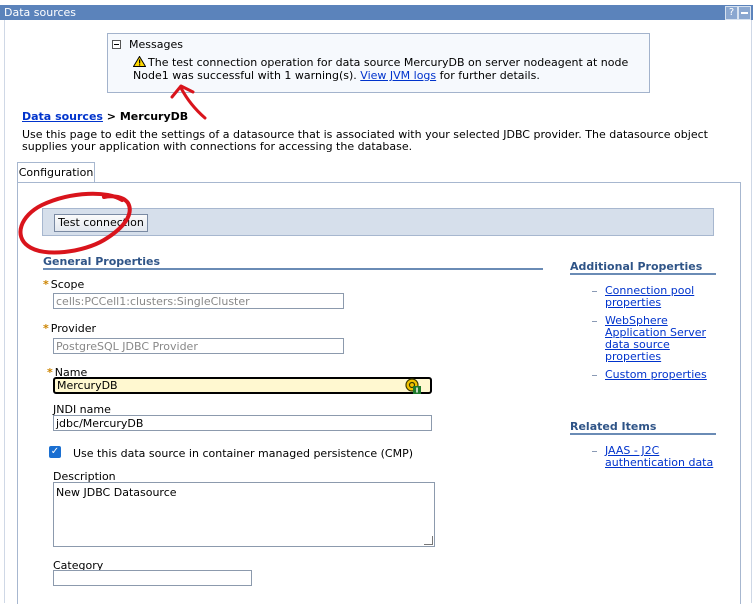 Image resolution: width=753 pixels, height=604 pixels. What do you see at coordinates (70, 328) in the screenshot?
I see `provider-label: * Provider` at bounding box center [70, 328].